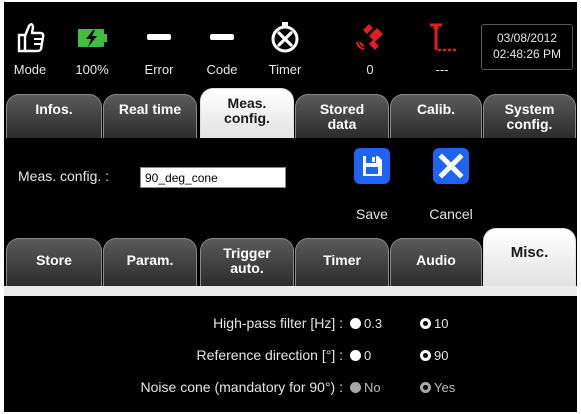  Describe the element at coordinates (441, 323) in the screenshot. I see `option-label: 10` at that location.